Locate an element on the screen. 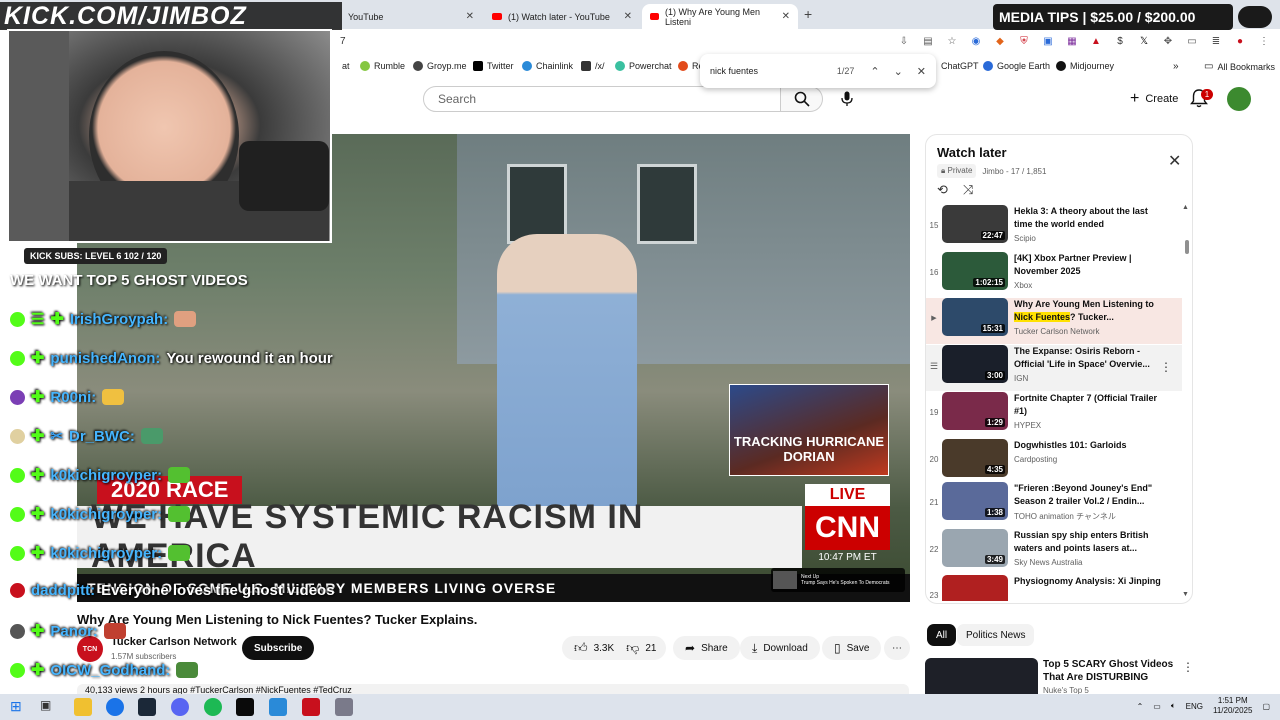  extension-icon: ▲ is located at coordinates (1096, 41).